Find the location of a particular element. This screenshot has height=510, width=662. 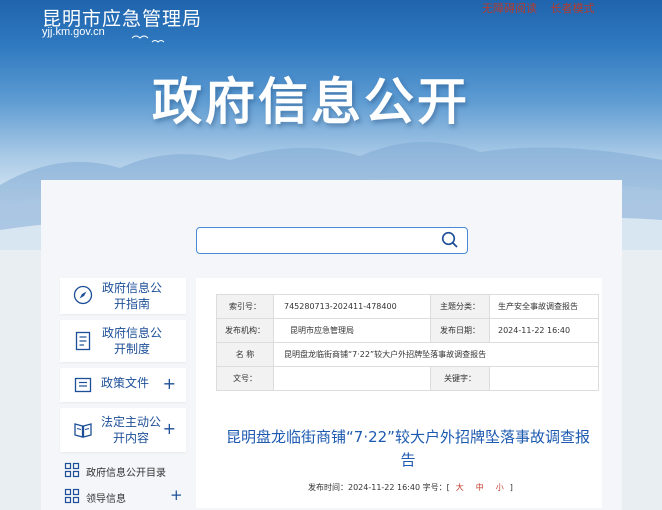

meta-value: 745280713-202411-478400 is located at coordinates (352, 306).